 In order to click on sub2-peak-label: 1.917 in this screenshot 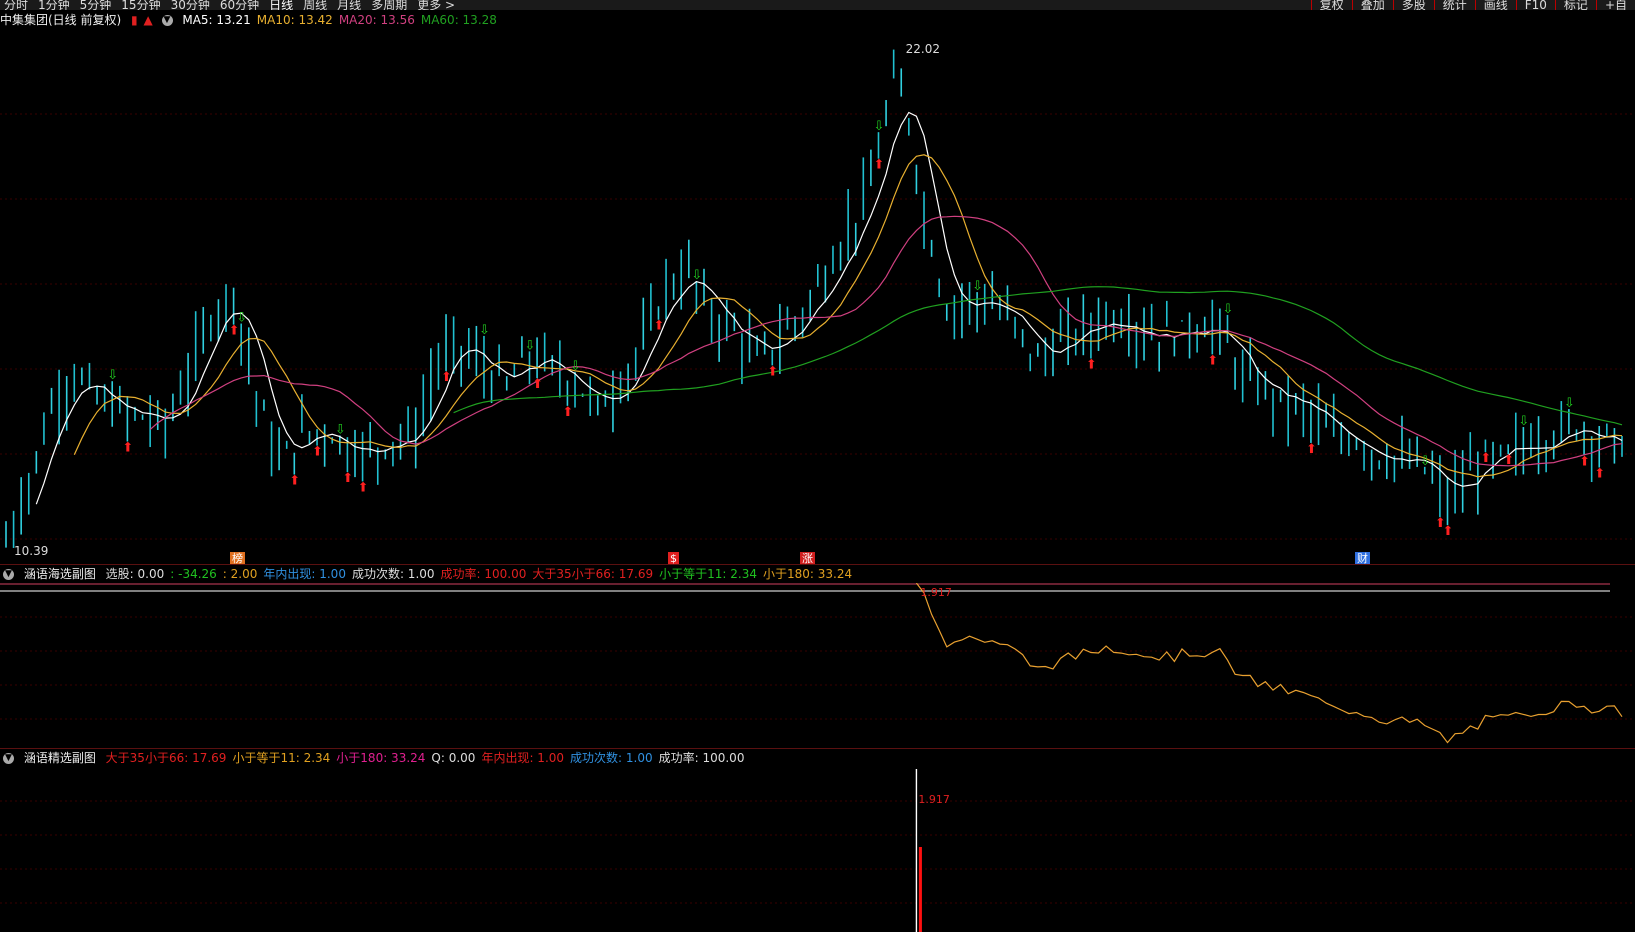, I will do `click(934, 799)`.